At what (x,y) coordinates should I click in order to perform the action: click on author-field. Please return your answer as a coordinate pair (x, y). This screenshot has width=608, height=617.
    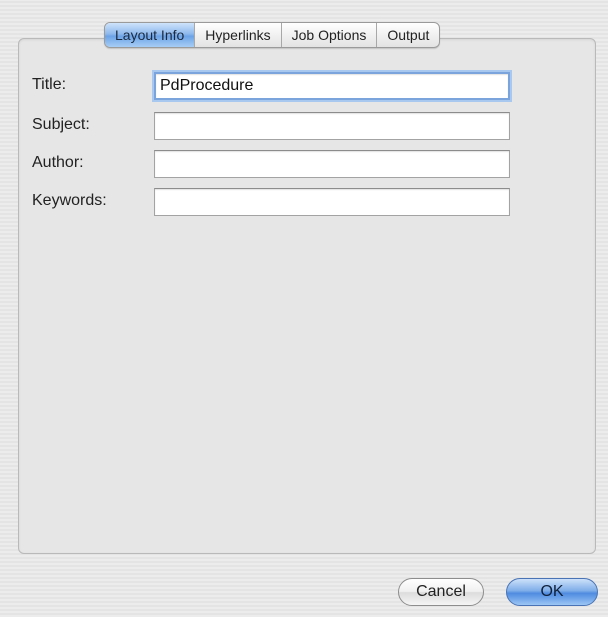
    Looking at the image, I should click on (332, 164).